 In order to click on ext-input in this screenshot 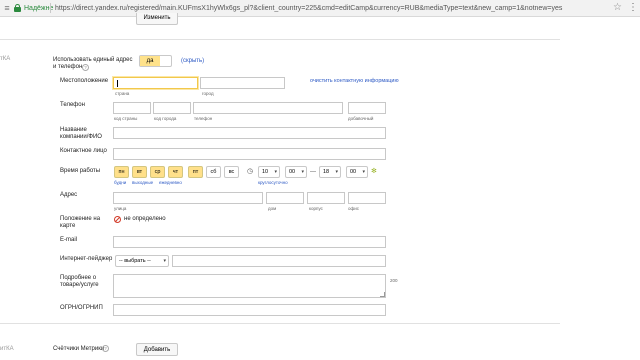, I will do `click(367, 108)`.